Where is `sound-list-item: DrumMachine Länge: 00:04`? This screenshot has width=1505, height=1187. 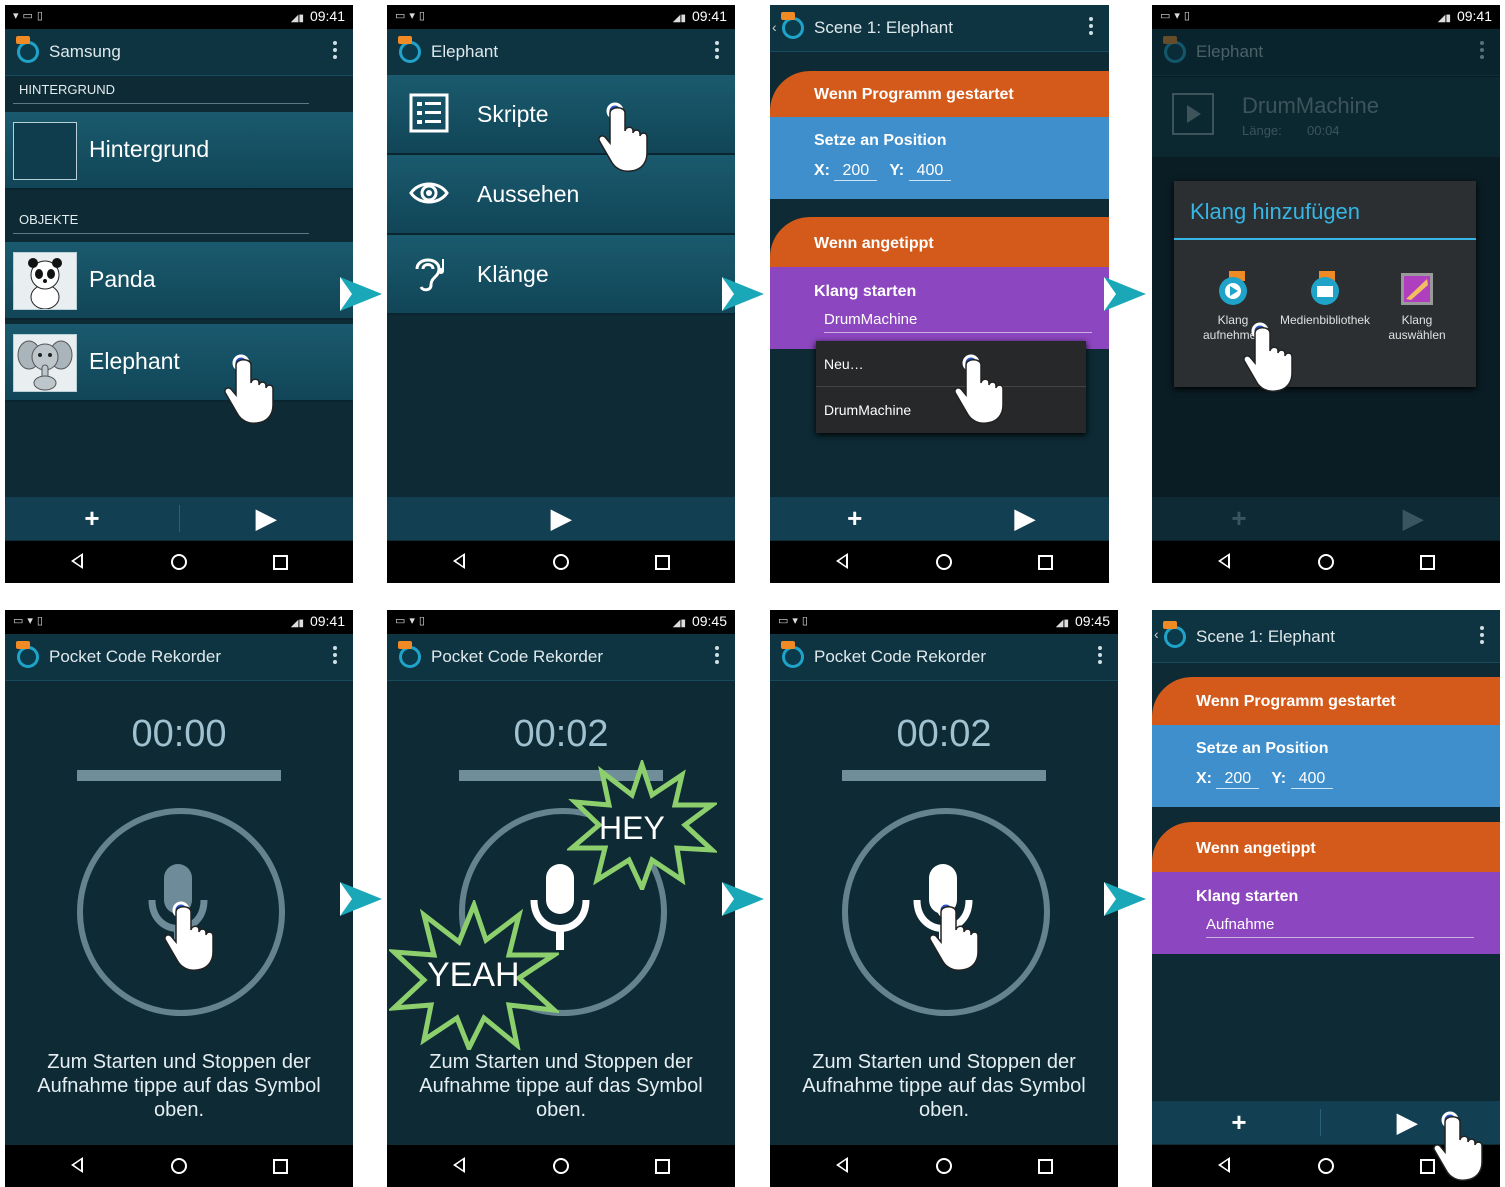 sound-list-item: DrumMachine Länge: 00:04 is located at coordinates (1326, 117).